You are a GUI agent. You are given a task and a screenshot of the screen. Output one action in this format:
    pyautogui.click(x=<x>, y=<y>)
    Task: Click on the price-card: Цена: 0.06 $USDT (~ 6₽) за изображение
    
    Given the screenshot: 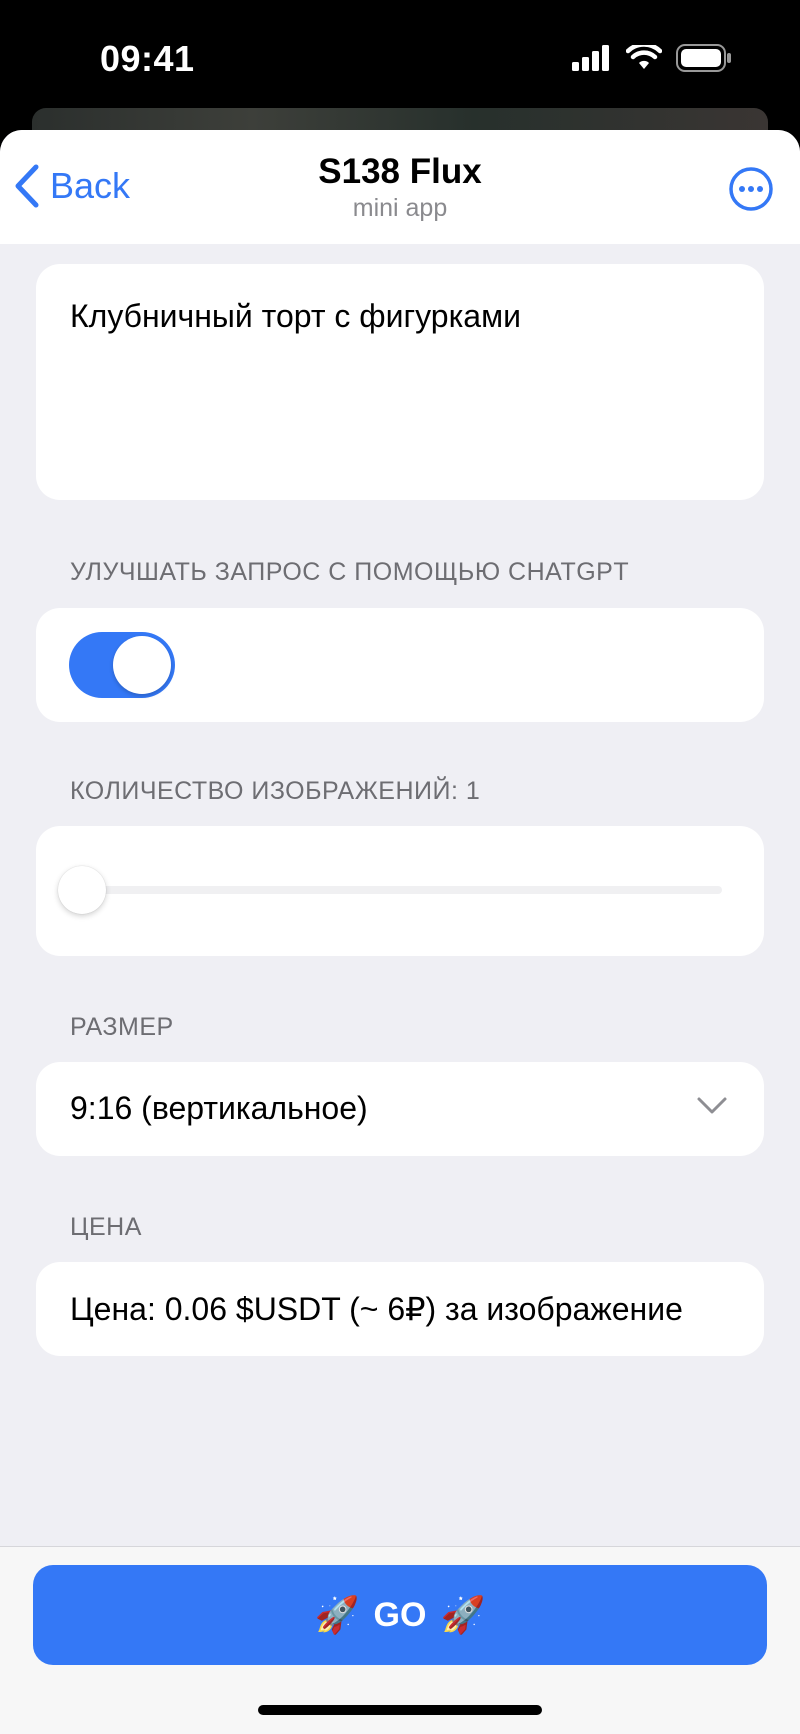 What is the action you would take?
    pyautogui.click(x=400, y=1309)
    